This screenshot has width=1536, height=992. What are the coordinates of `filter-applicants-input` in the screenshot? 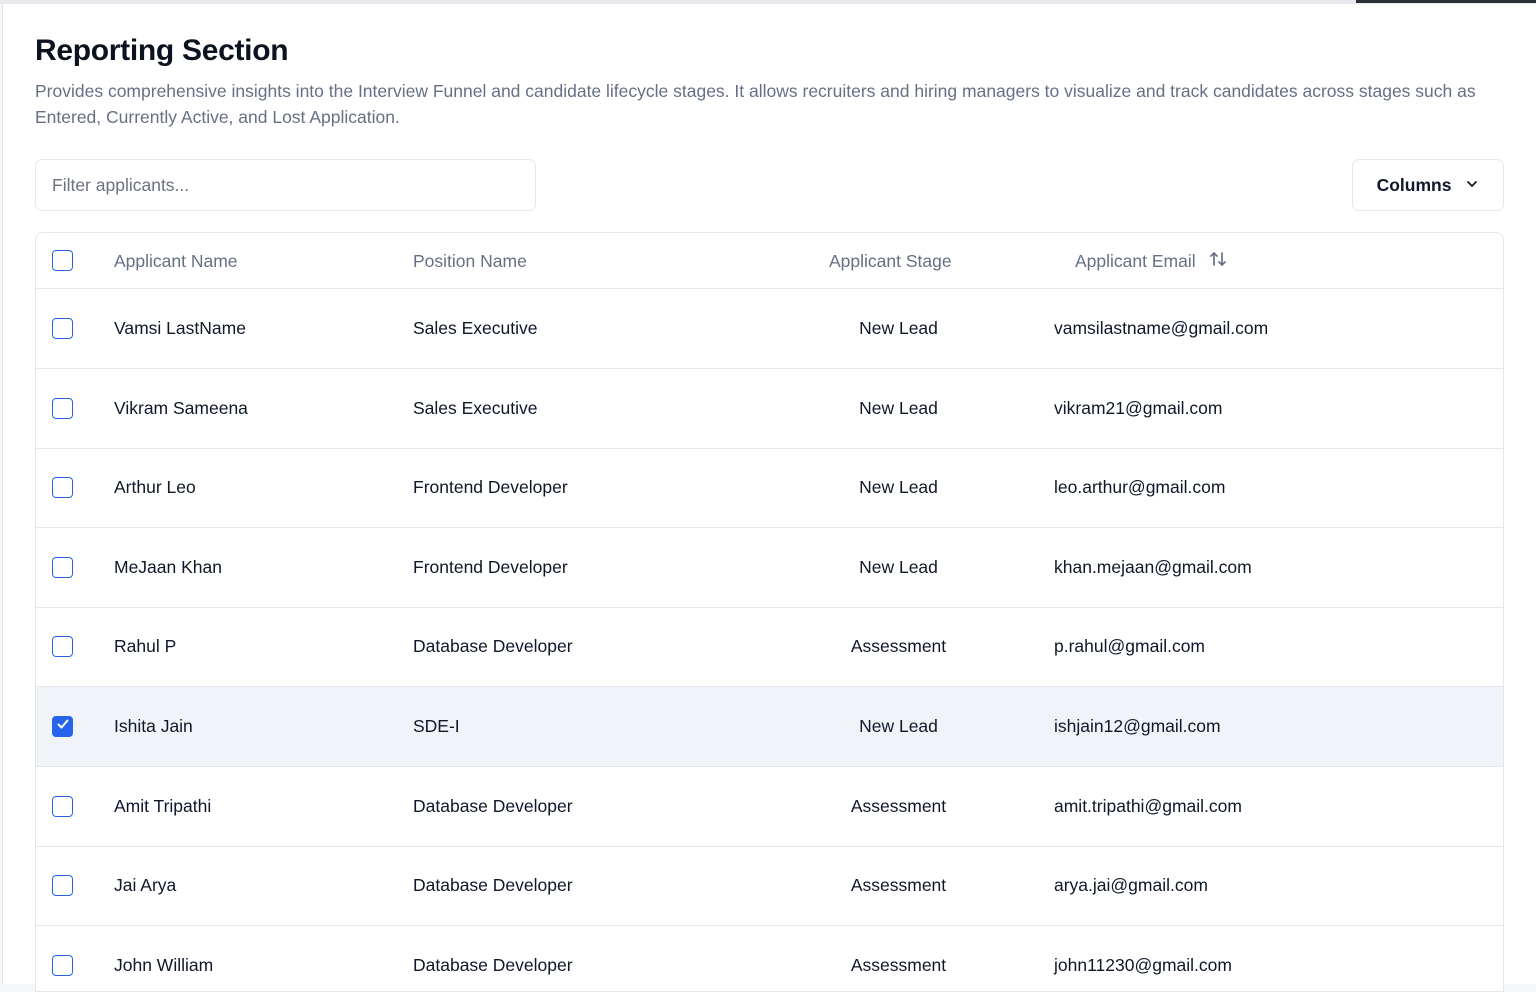 It's located at (285, 185).